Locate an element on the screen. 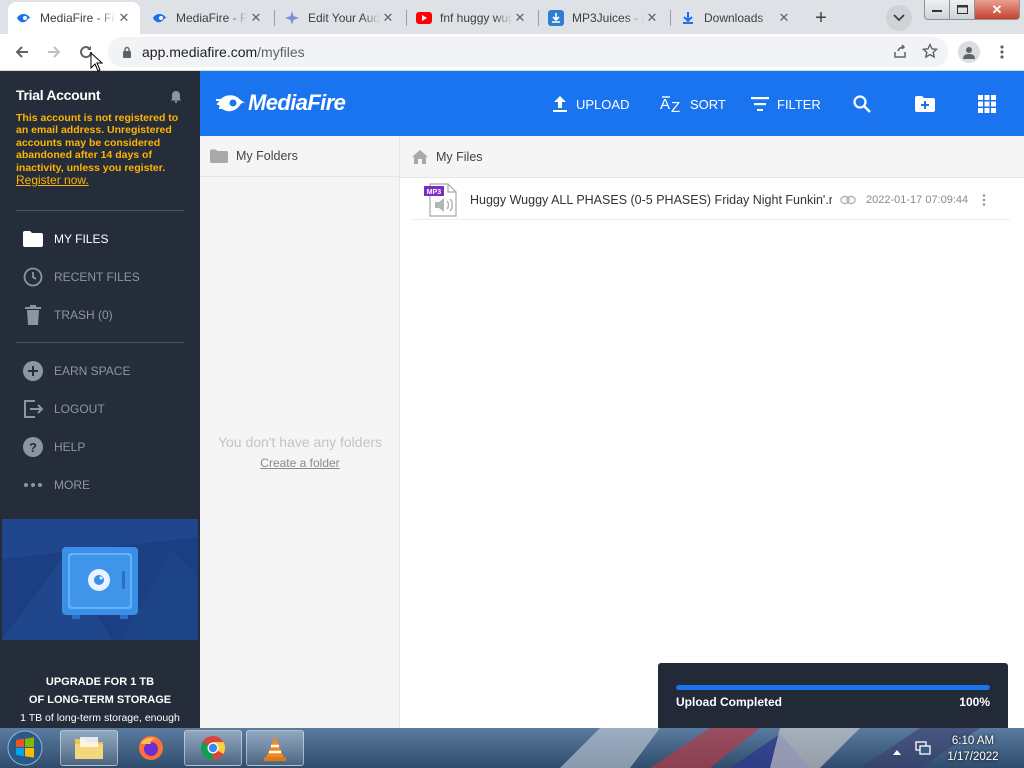  forward-button is located at coordinates (54, 52).